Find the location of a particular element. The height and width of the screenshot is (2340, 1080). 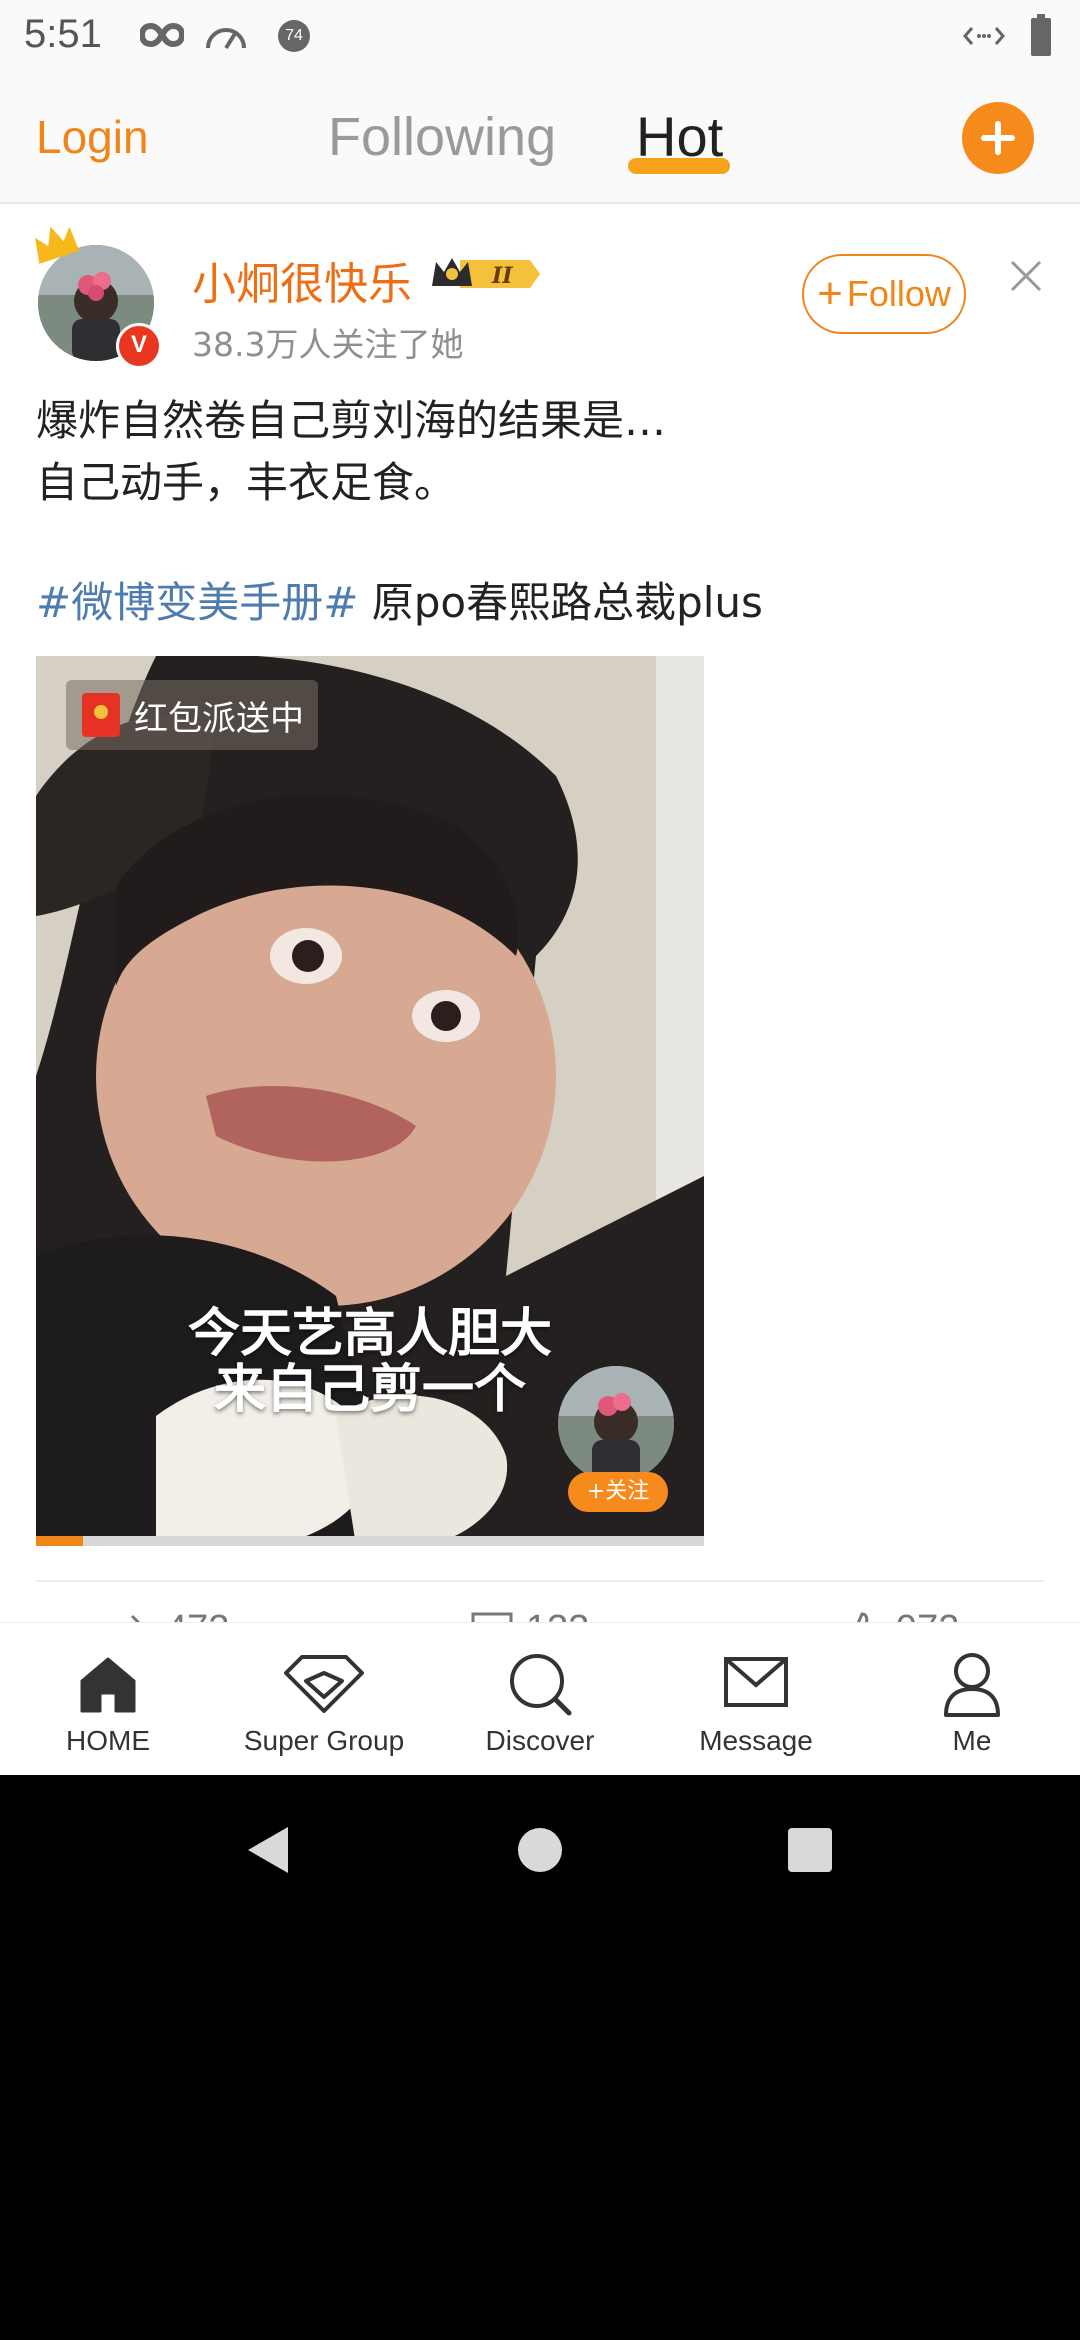

nav-home: HOME is located at coordinates (108, 1699).